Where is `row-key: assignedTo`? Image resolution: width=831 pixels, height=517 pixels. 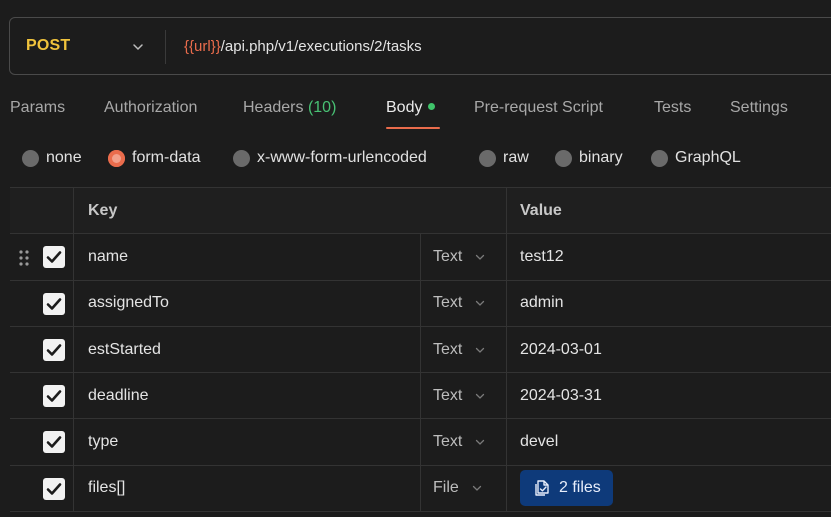 row-key: assignedTo is located at coordinates (247, 303).